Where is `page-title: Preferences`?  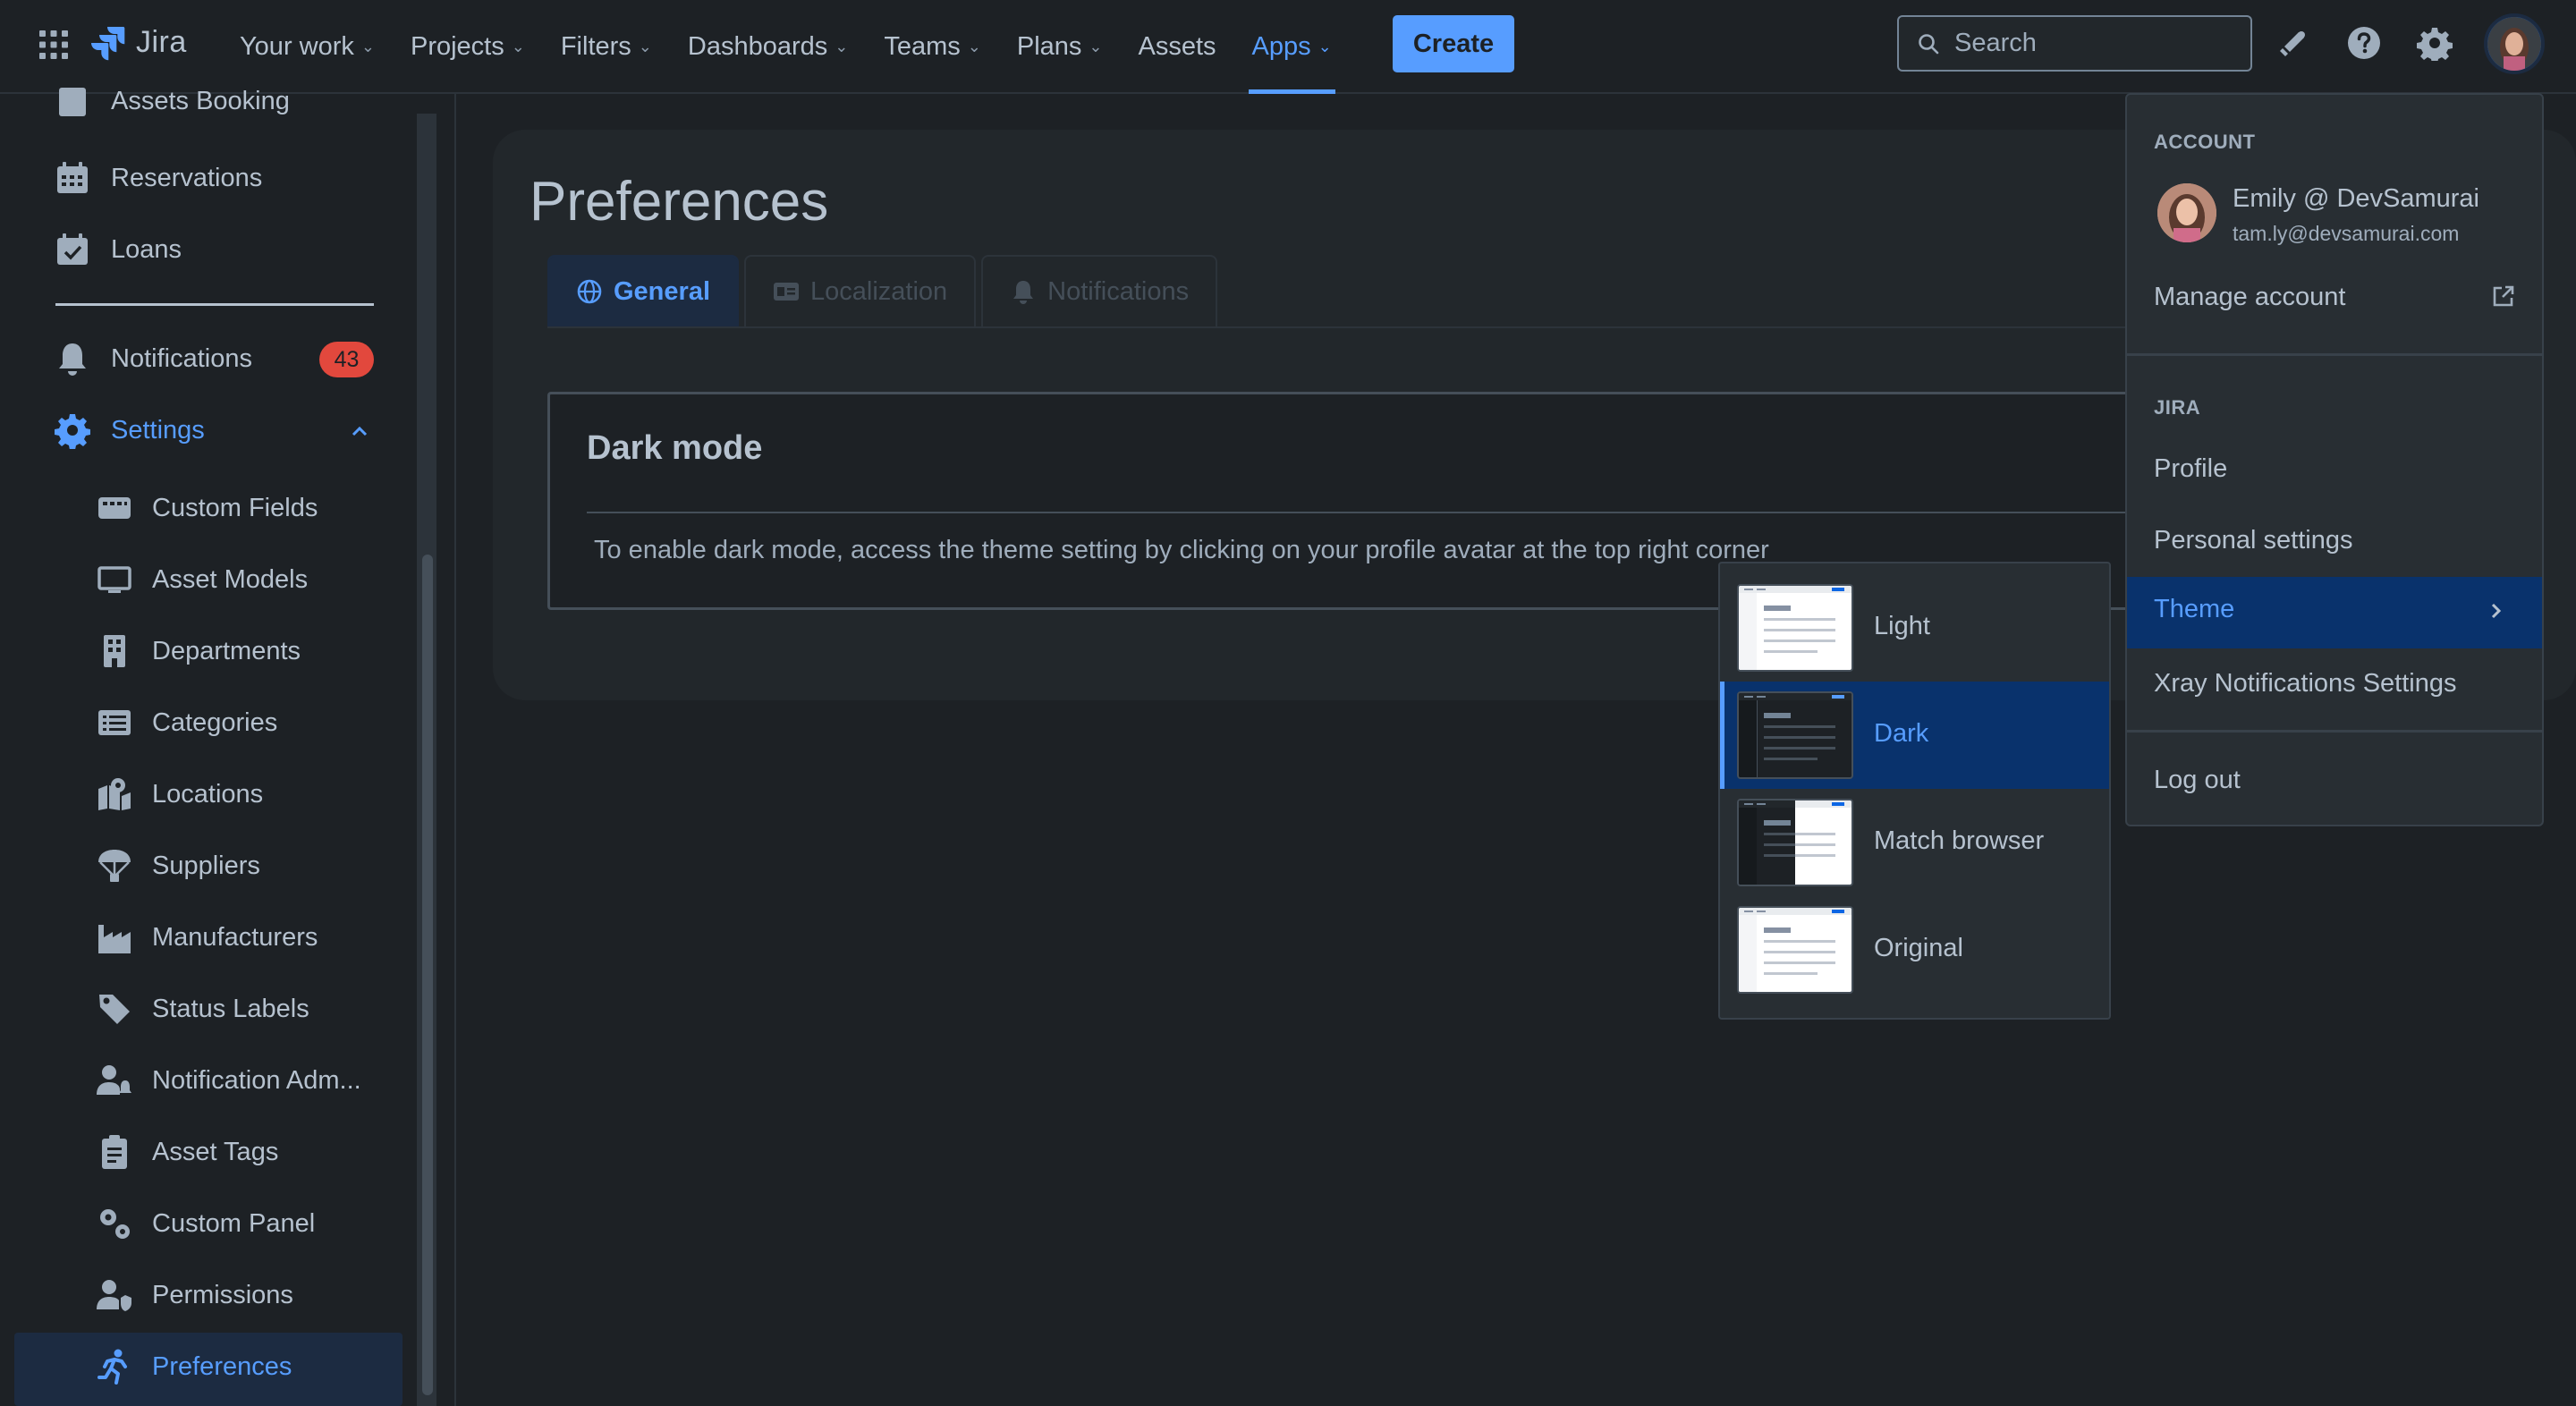 page-title: Preferences is located at coordinates (679, 202).